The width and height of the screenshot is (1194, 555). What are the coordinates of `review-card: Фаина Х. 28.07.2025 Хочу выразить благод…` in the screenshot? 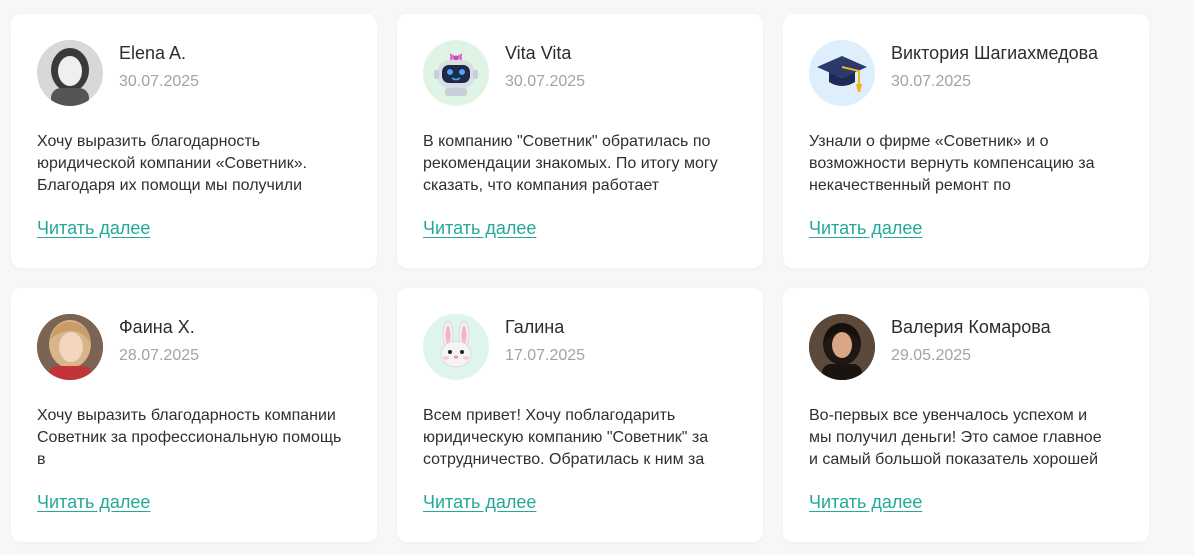 It's located at (194, 415).